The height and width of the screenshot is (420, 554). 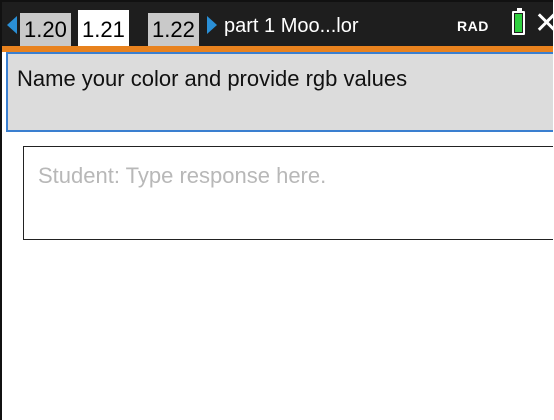 What do you see at coordinates (12, 25) in the screenshot?
I see `previous-page-arrow-icon` at bounding box center [12, 25].